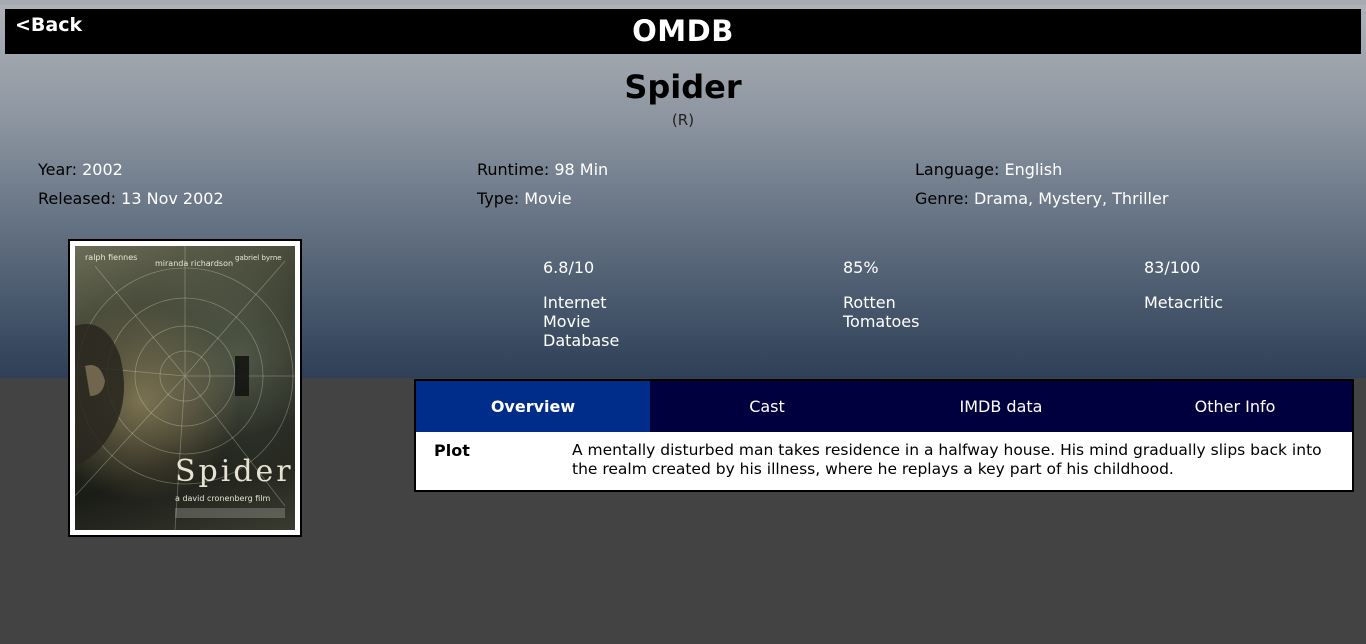  I want to click on detail-runtime-value: 98 Min, so click(581, 169).